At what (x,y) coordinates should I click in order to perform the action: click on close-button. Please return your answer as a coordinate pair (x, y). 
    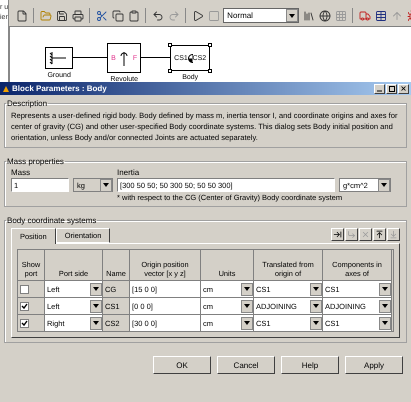
    Looking at the image, I should click on (403, 89).